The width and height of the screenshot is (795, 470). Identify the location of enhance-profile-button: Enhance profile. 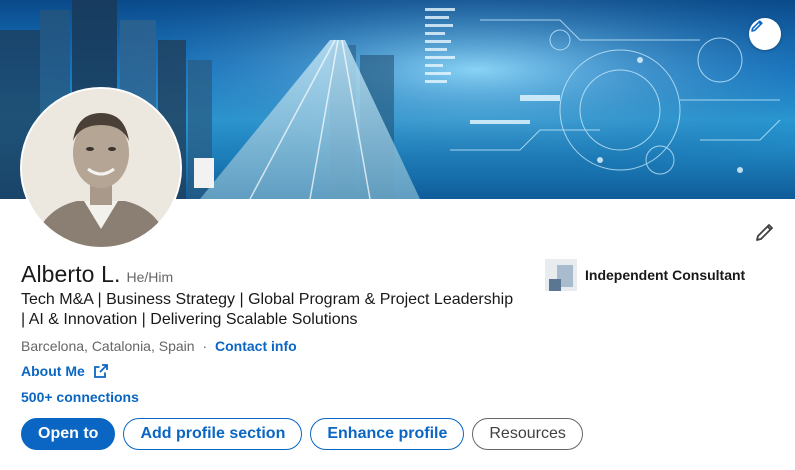
(387, 434).